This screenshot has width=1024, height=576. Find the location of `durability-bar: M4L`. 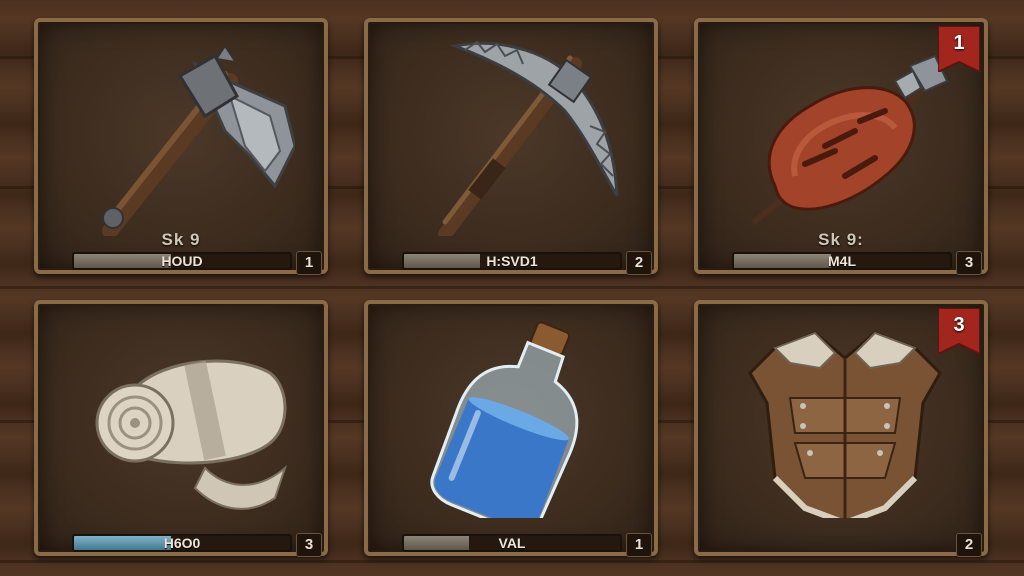

durability-bar: M4L is located at coordinates (842, 261).